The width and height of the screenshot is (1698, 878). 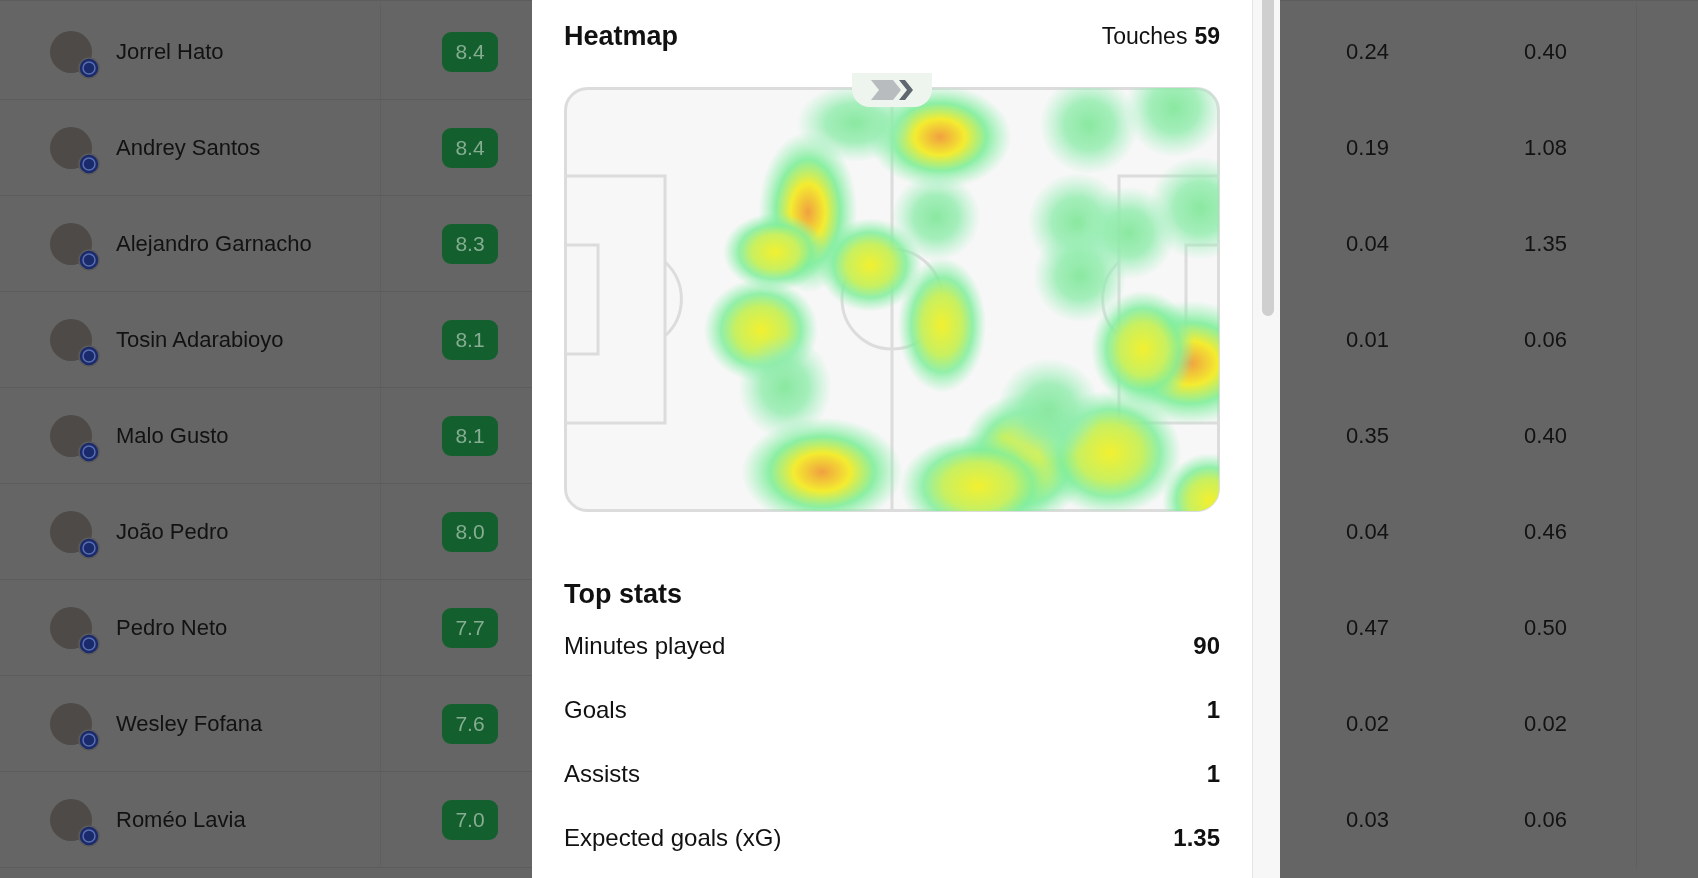 What do you see at coordinates (892, 90) in the screenshot?
I see `double-chevron-icon` at bounding box center [892, 90].